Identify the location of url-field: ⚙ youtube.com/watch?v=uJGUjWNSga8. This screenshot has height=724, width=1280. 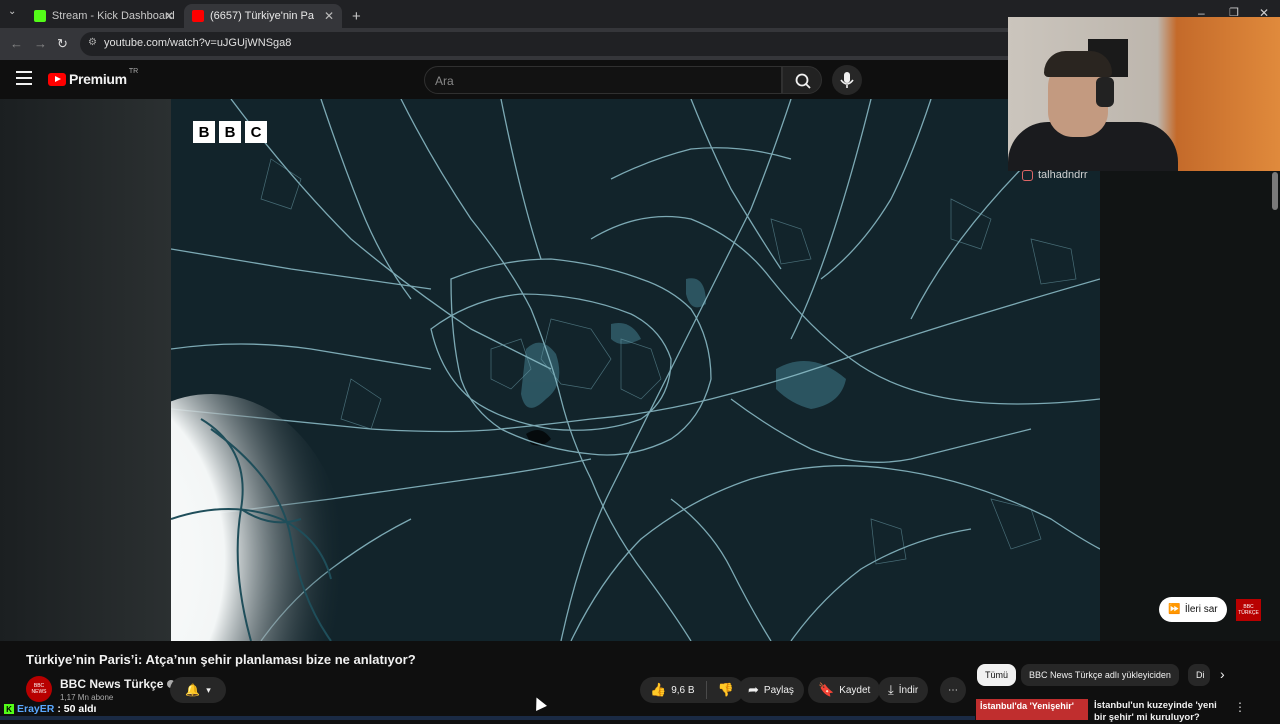
(580, 44).